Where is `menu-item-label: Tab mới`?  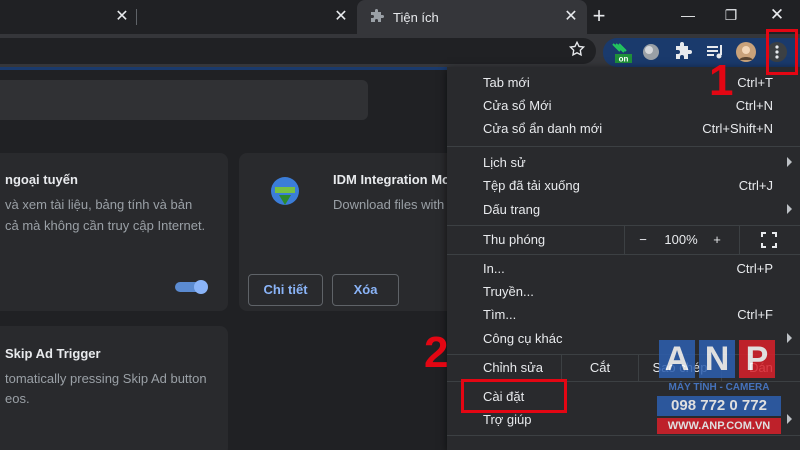 menu-item-label: Tab mới is located at coordinates (506, 82).